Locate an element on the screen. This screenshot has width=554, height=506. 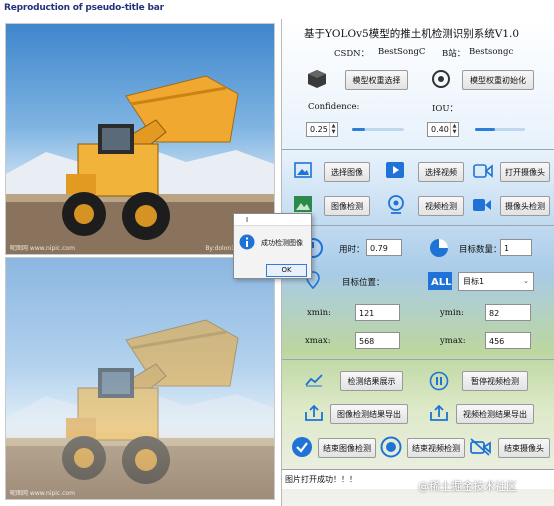
time-field: 0.79 is located at coordinates (384, 247).